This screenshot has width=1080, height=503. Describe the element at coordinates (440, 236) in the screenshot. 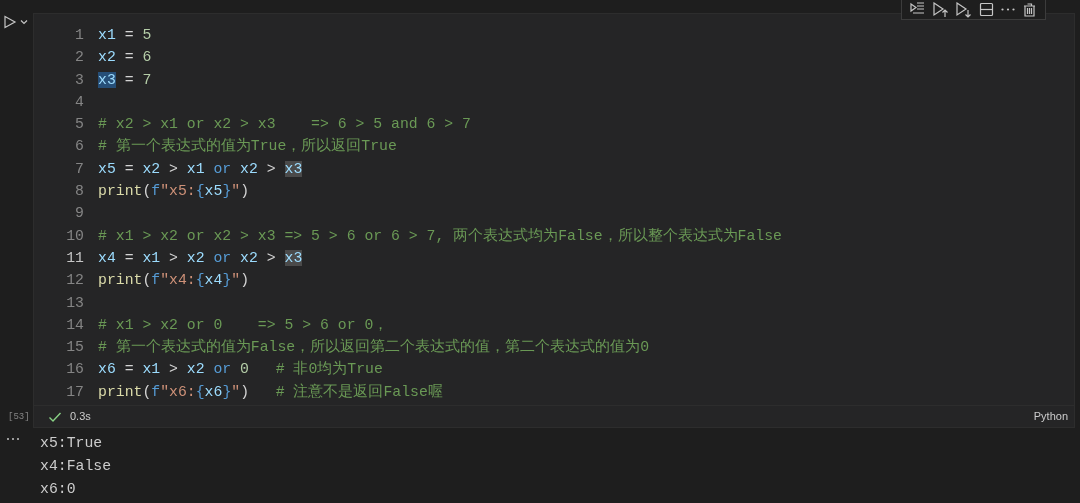

I see `code-line: # x1 > x2 or x2 > x3 => 5 > 6 or 6 > 7, 两个表达式均为False，所以整个表达式为False` at that location.